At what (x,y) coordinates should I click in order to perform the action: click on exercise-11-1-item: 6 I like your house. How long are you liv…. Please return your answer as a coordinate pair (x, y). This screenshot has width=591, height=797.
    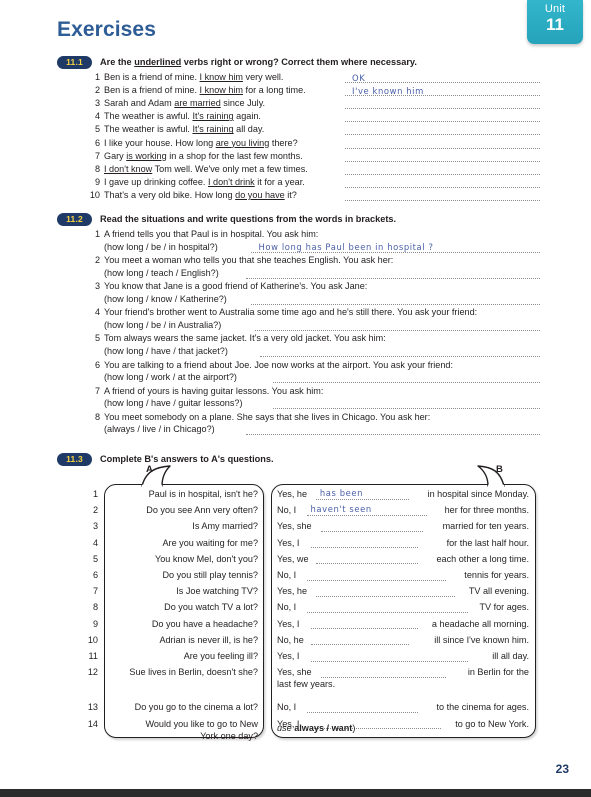
    Looking at the image, I should click on (196, 142).